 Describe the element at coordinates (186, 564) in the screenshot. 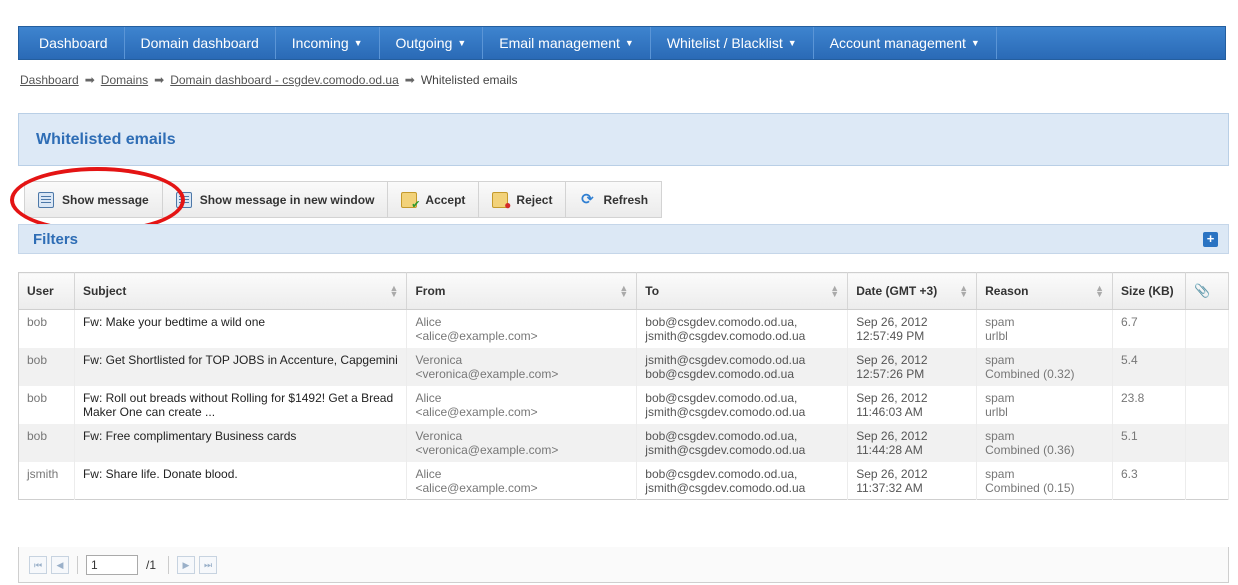

I see `next-page-button: ▶` at that location.